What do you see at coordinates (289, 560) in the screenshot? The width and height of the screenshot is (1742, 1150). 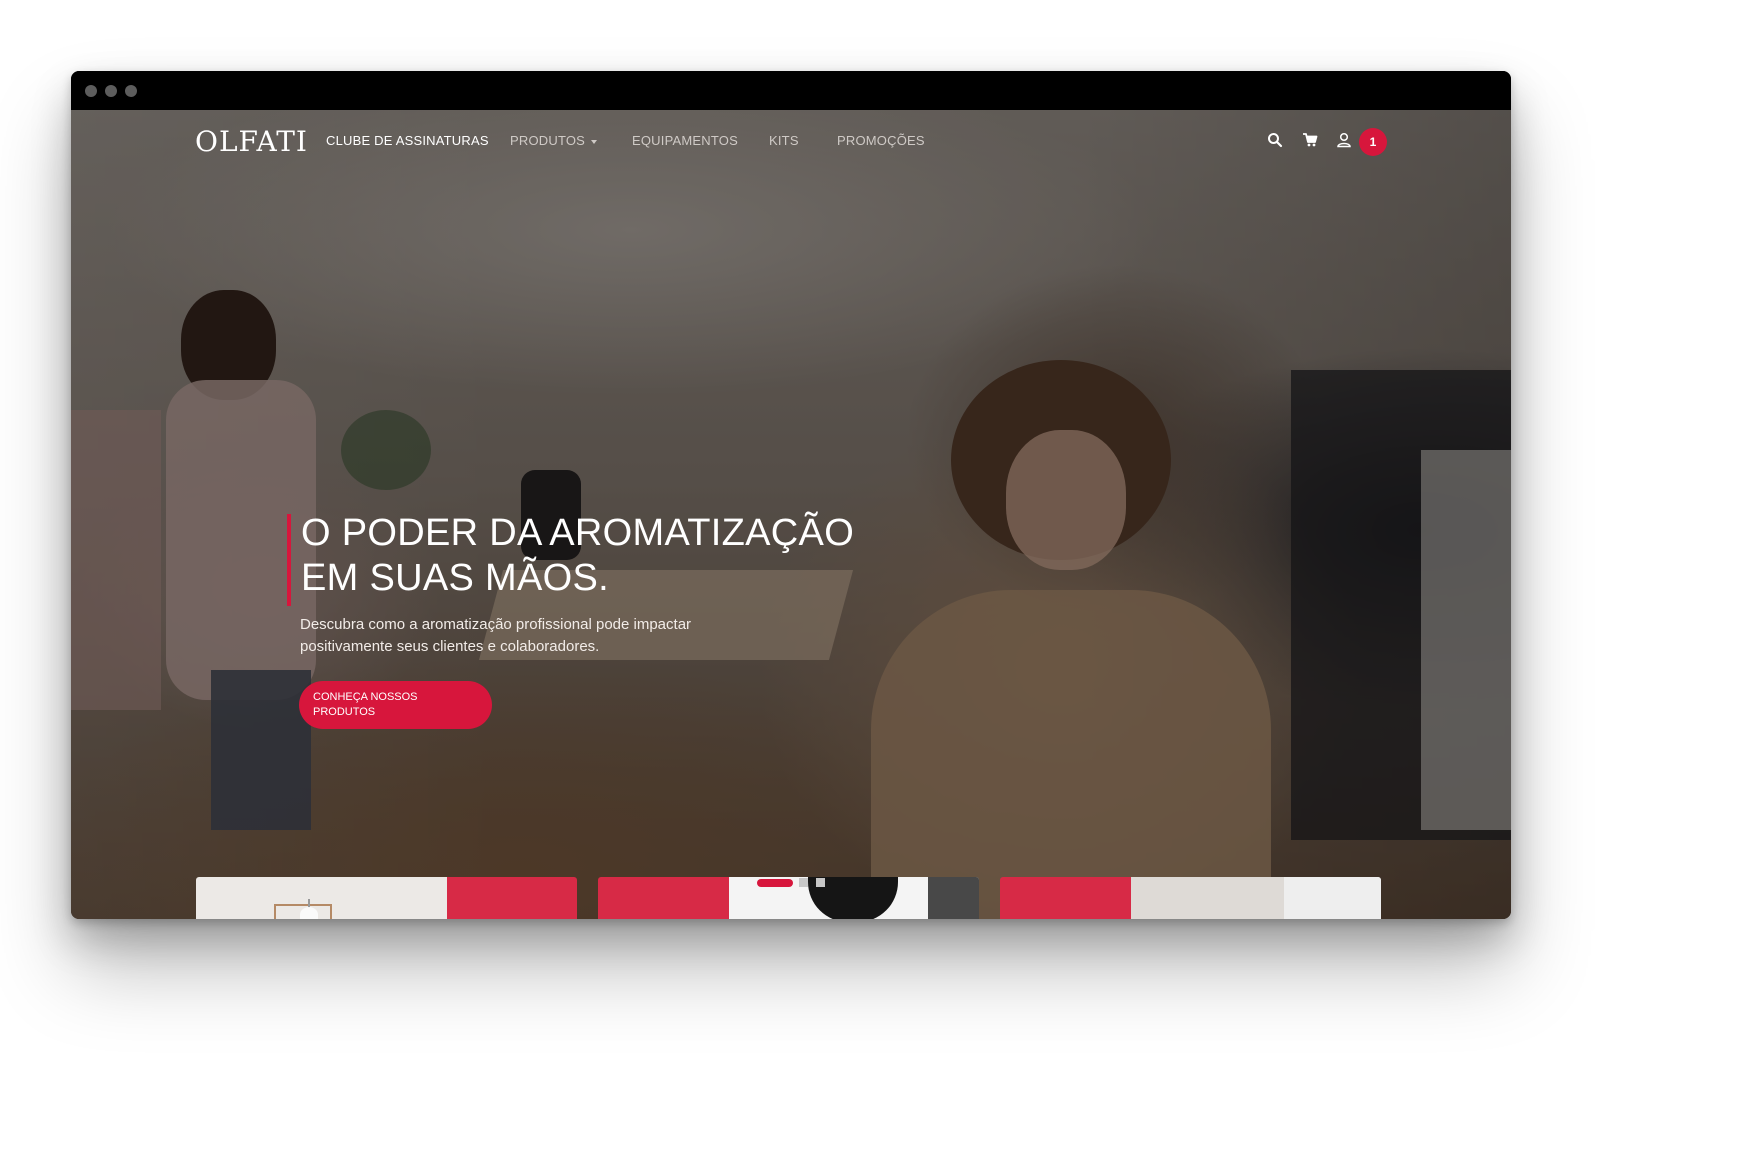 I see `headline-accent-bar` at bounding box center [289, 560].